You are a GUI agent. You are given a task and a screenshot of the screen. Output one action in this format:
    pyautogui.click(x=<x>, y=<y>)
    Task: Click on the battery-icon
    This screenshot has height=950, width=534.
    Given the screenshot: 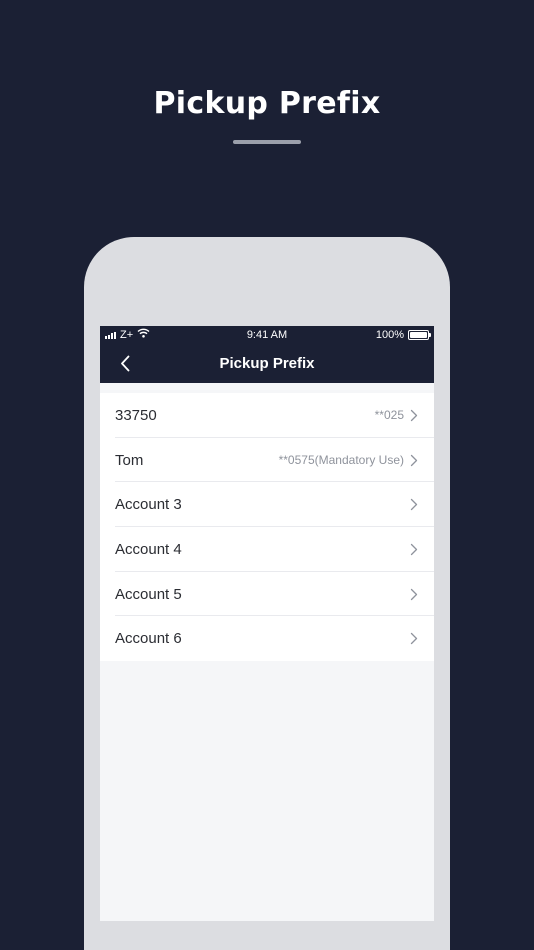 What is the action you would take?
    pyautogui.click(x=419, y=335)
    